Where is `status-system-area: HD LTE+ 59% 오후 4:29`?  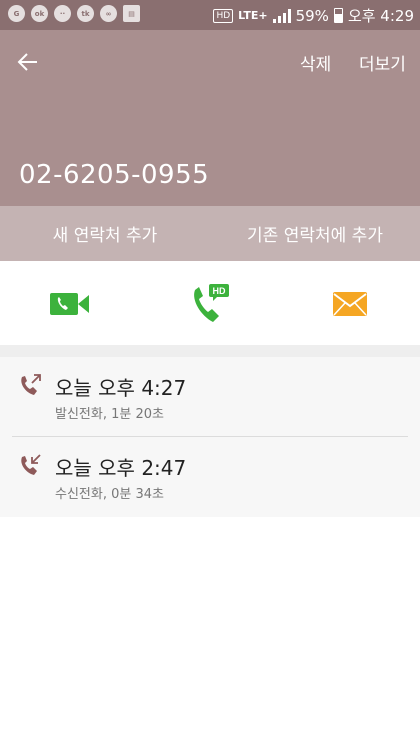
status-system-area: HD LTE+ 59% 오후 4:29 is located at coordinates (313, 15).